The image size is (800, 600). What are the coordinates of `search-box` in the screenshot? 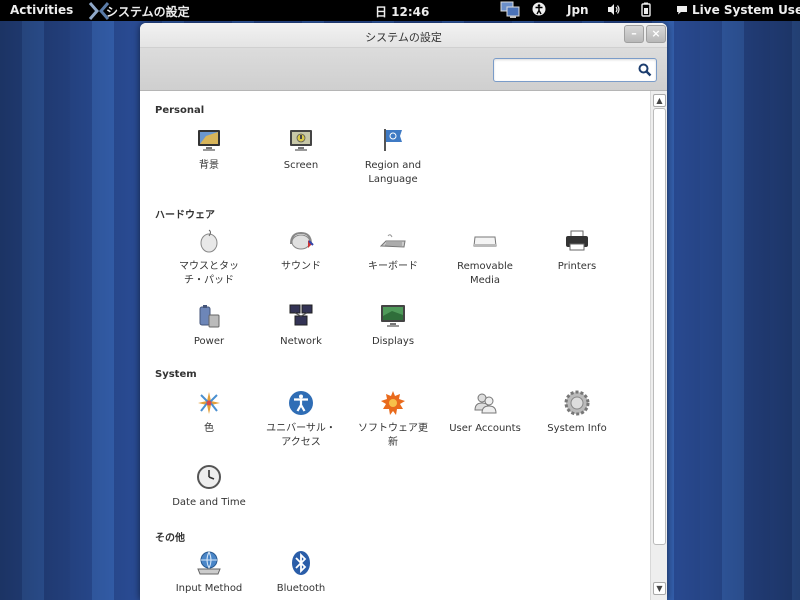 It's located at (575, 70).